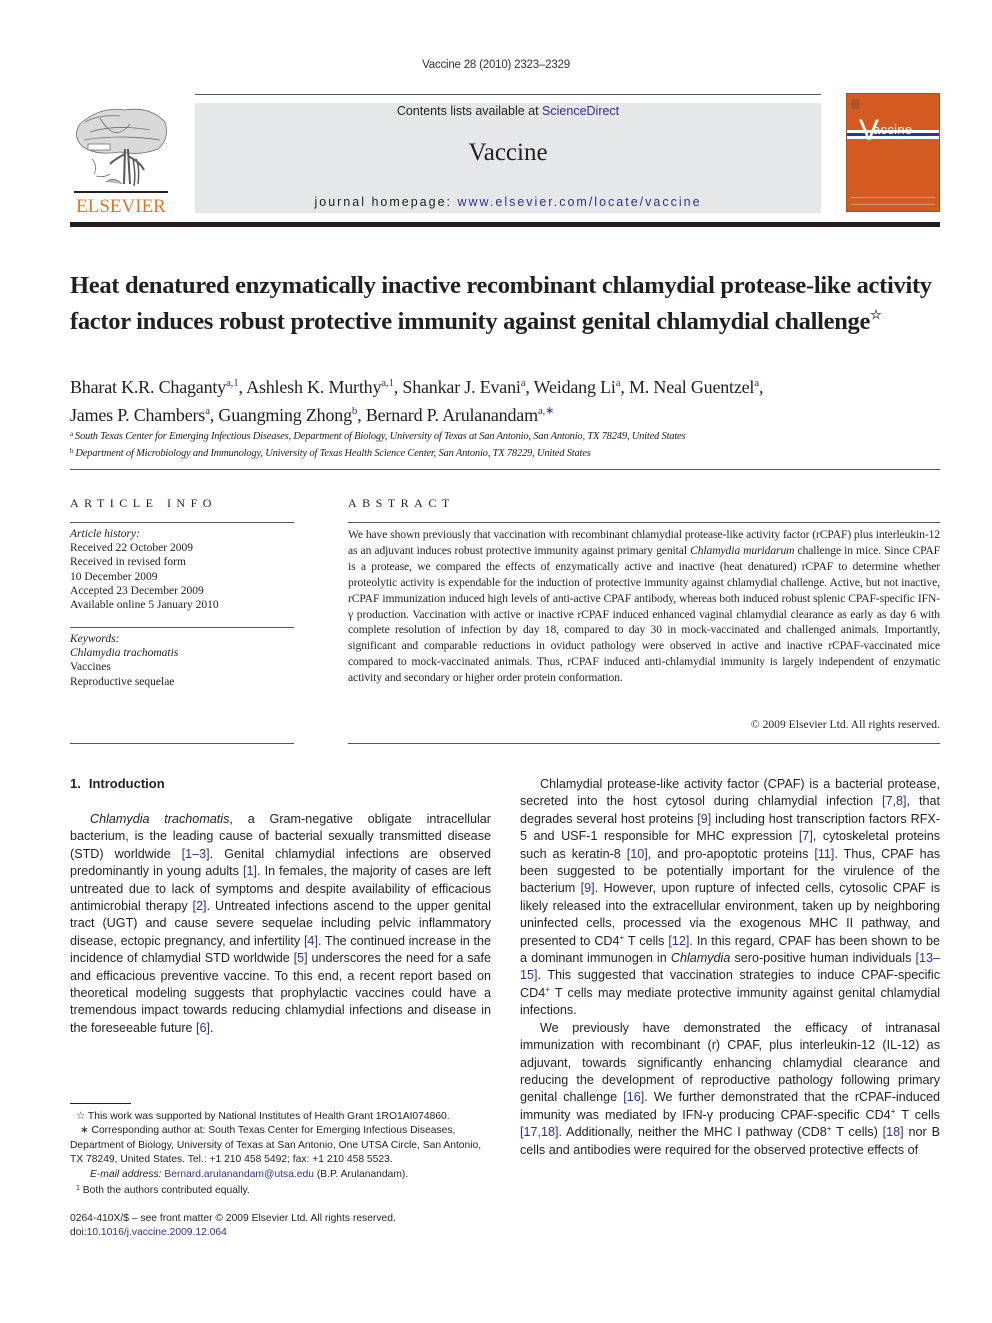 This screenshot has width=992, height=1323. What do you see at coordinates (469, 111) in the screenshot?
I see `contents-prefix: Contents lists available at` at bounding box center [469, 111].